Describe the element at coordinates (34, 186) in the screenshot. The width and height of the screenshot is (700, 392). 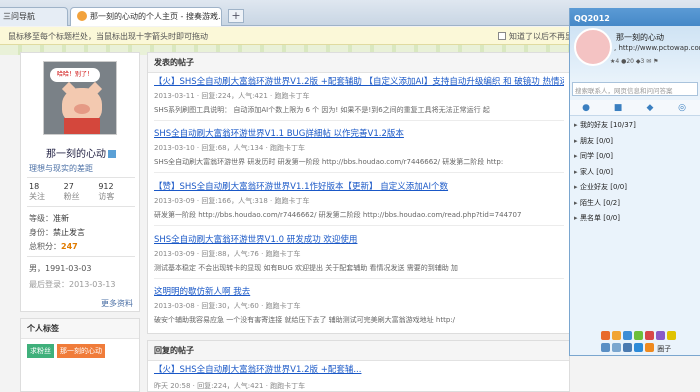
I see `stat-number: 18` at that location.